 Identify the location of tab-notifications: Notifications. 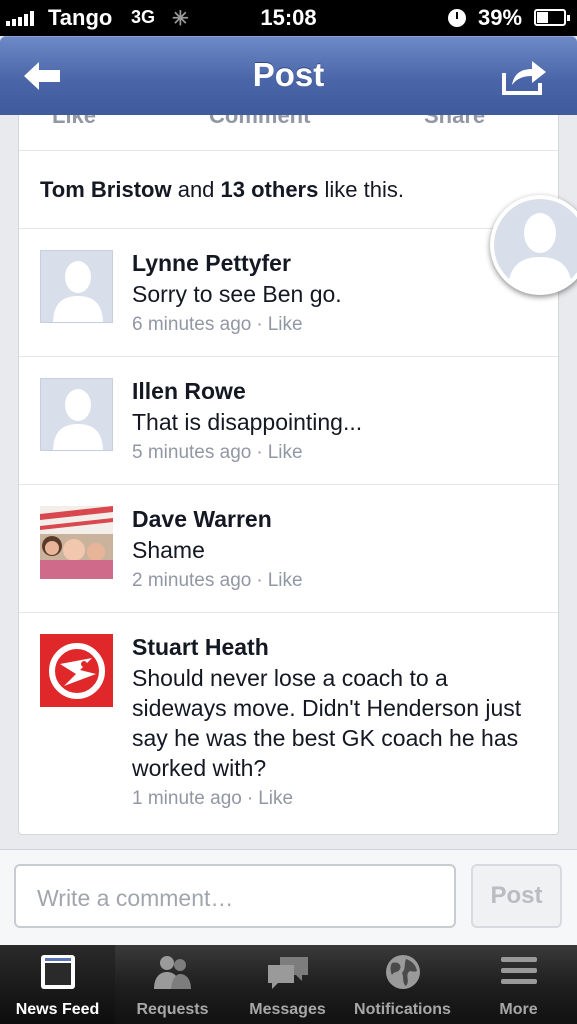
(402, 984).